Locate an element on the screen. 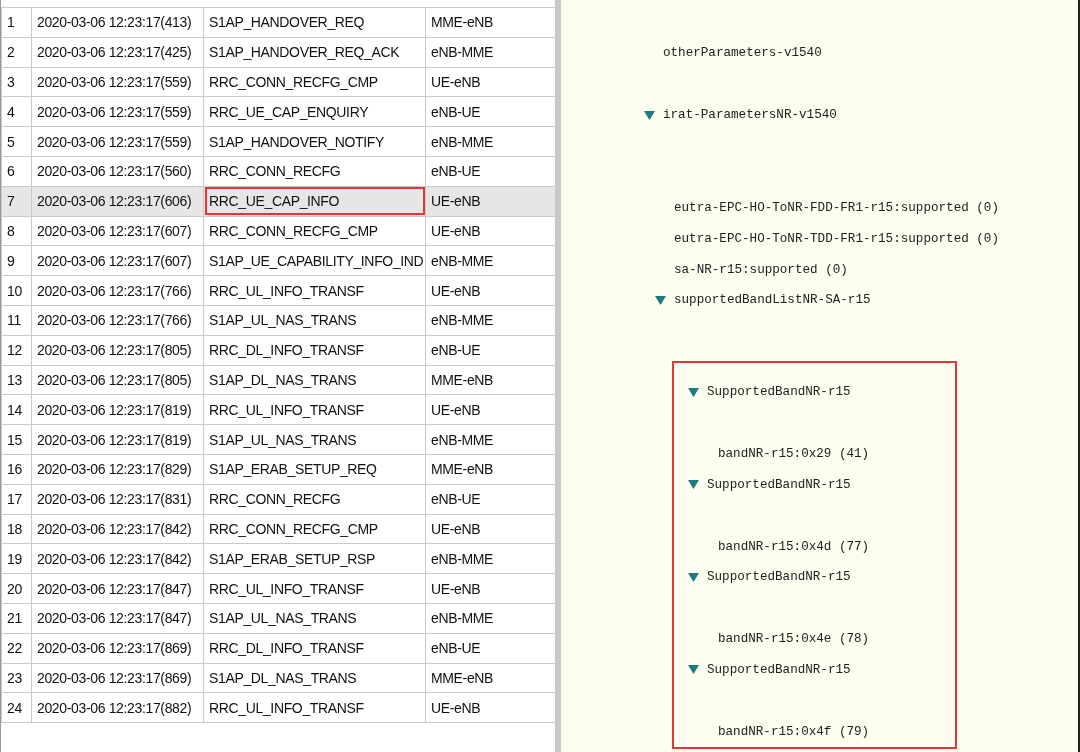 The image size is (1080, 752). table-row: 20 2020-03-06 12:23:17(847) RRC_UL_INFO_TRANSF UE-eNB is located at coordinates (278, 588).